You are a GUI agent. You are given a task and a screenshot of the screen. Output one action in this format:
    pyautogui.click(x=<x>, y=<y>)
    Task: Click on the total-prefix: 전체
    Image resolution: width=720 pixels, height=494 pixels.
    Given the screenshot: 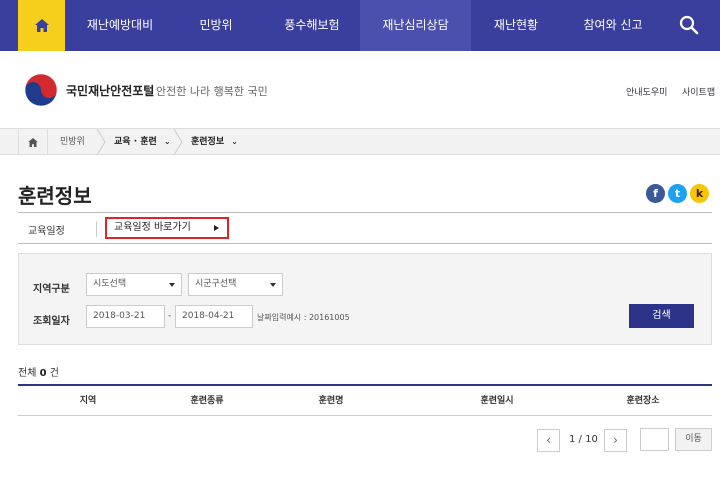 What is the action you would take?
    pyautogui.click(x=27, y=373)
    